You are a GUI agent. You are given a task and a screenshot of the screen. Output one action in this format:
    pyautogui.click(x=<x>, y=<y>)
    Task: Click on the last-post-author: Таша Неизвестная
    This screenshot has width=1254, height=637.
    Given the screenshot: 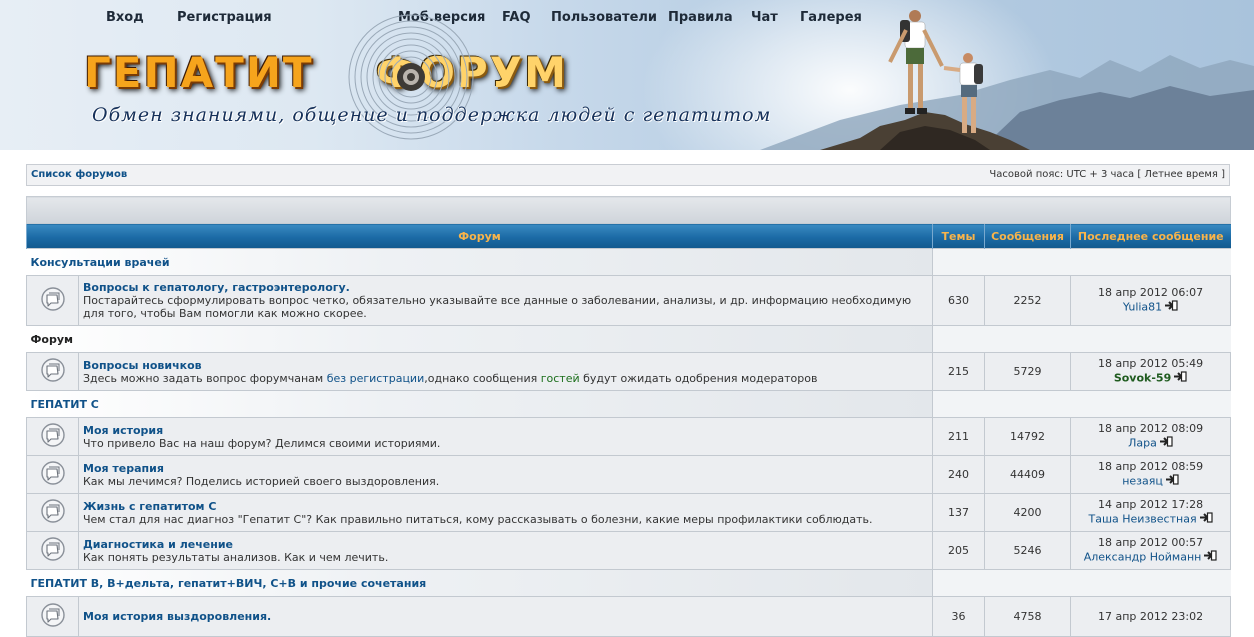 What is the action you would take?
    pyautogui.click(x=1143, y=519)
    